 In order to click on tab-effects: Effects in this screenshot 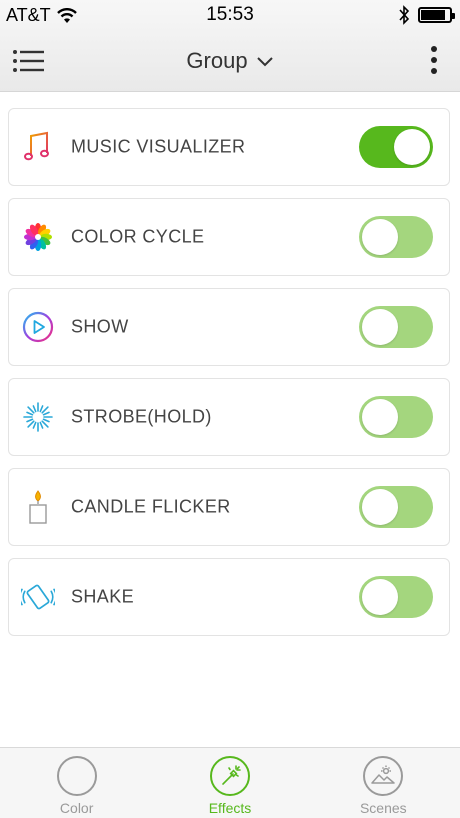, I will do `click(229, 783)`.